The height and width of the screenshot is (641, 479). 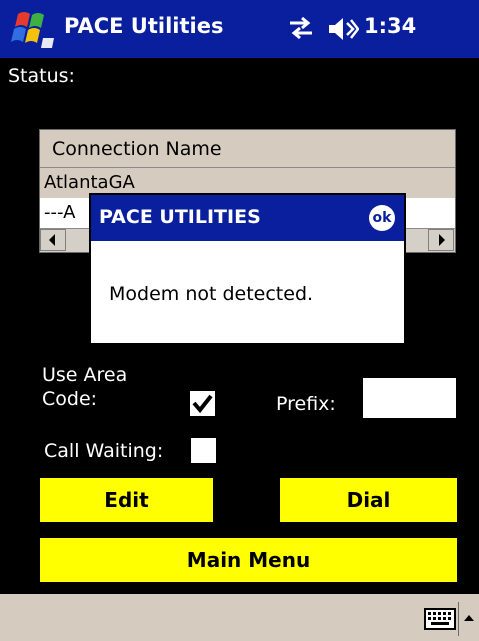 What do you see at coordinates (306, 404) in the screenshot?
I see `prefix-label: Prefix:` at bounding box center [306, 404].